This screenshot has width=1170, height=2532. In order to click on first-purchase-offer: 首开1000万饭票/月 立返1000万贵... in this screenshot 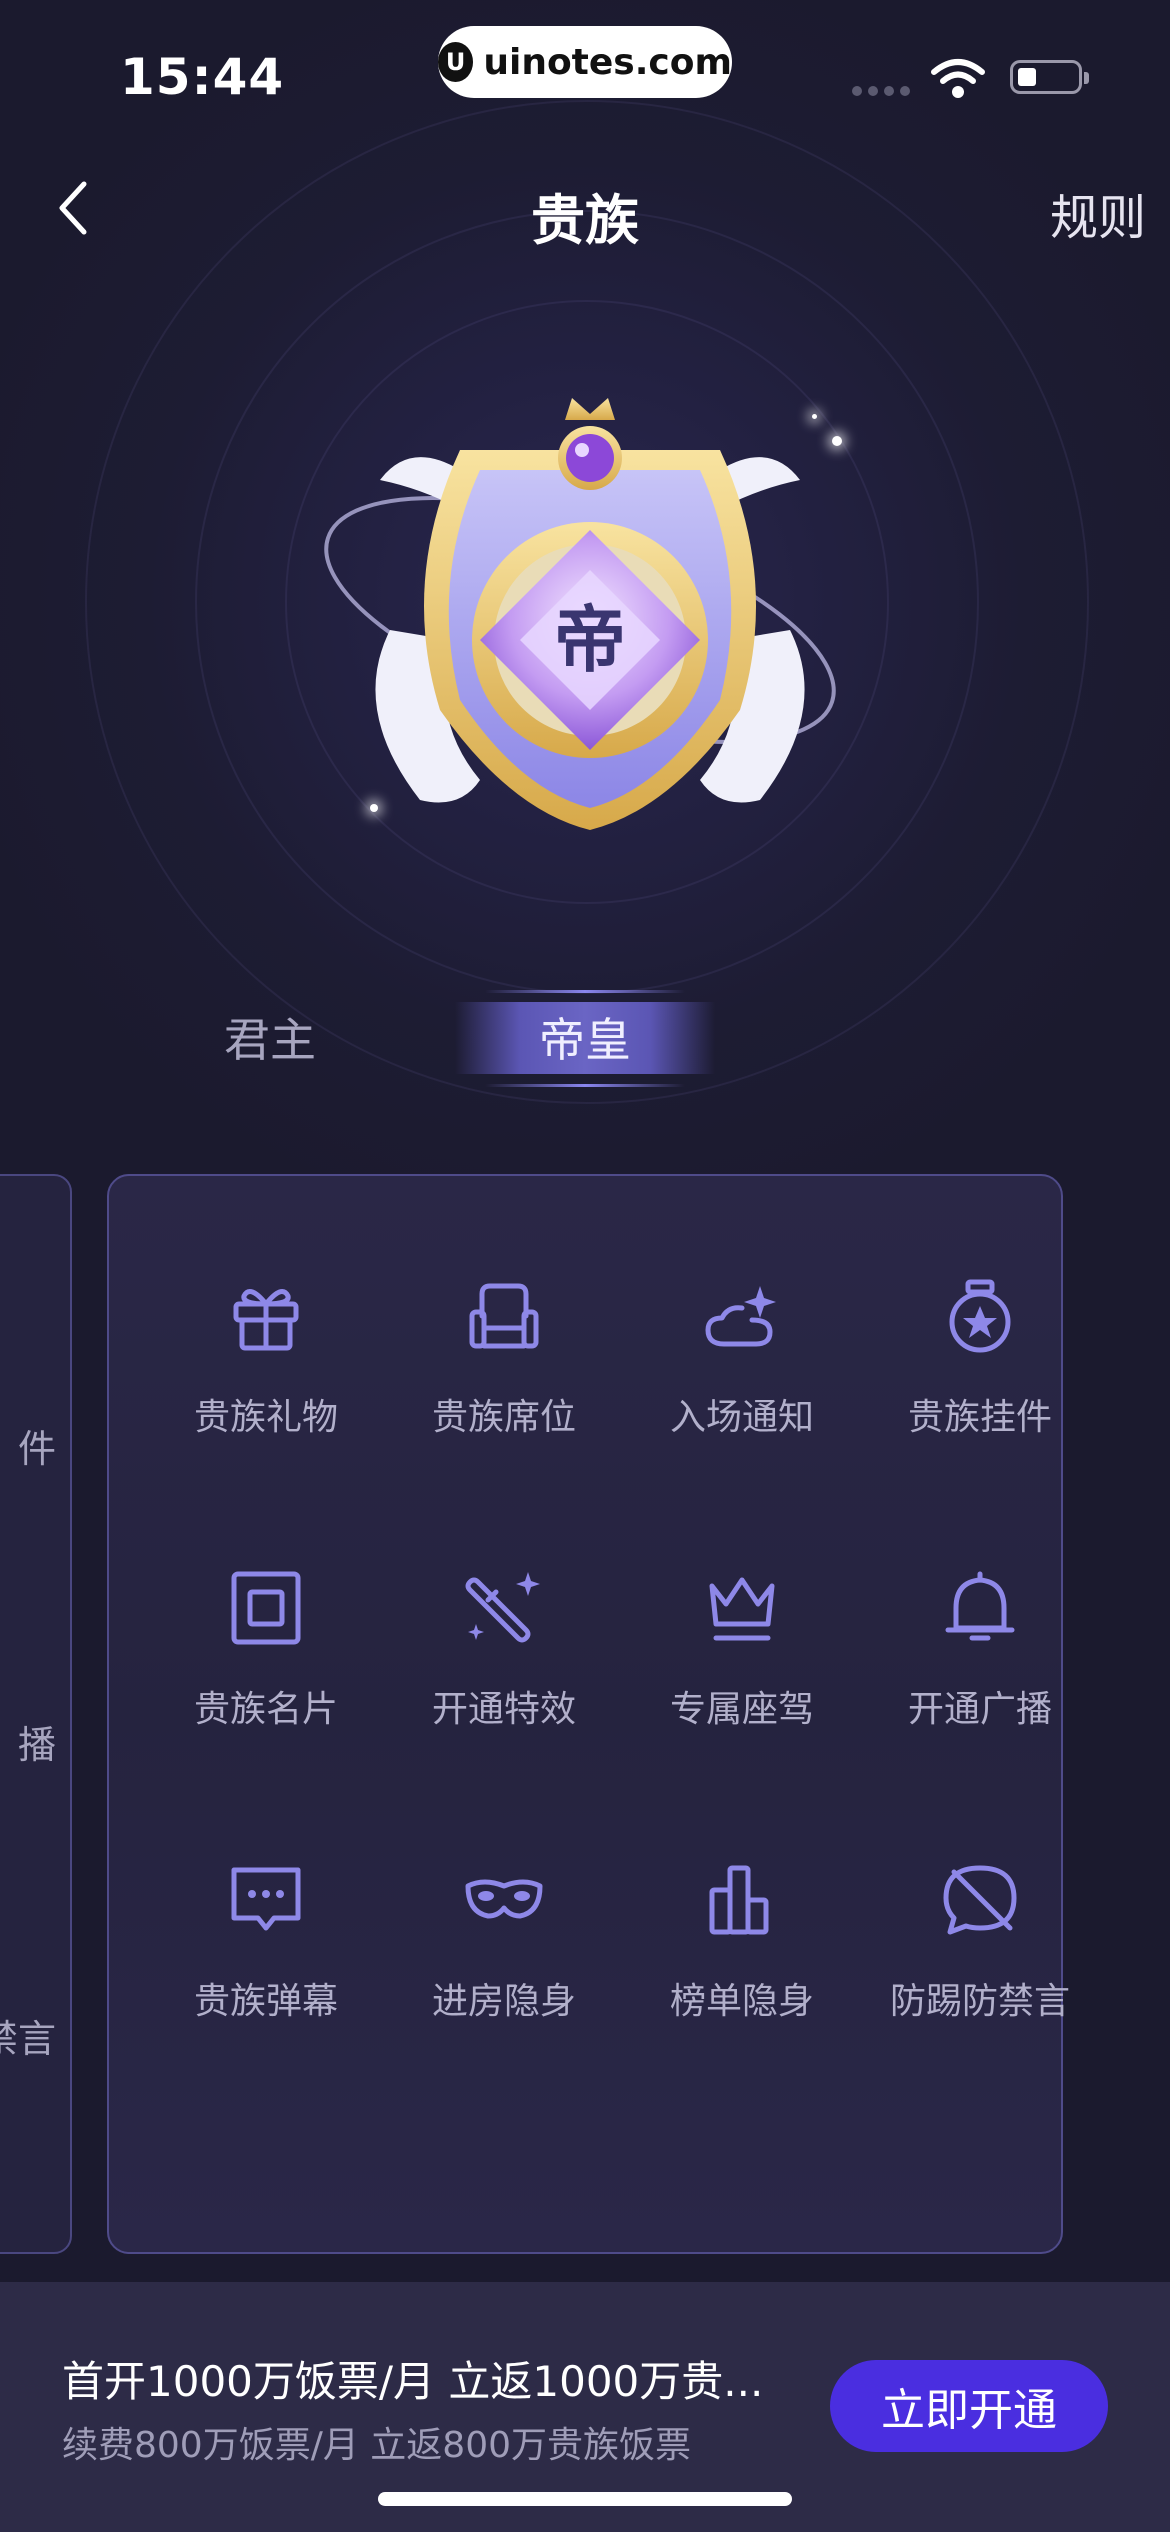, I will do `click(413, 2381)`.